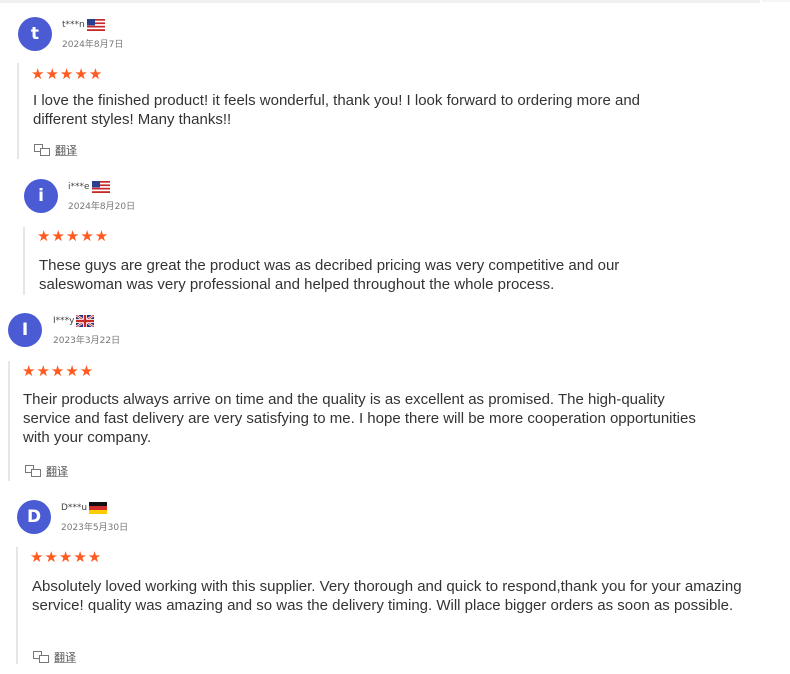 Image resolution: width=790 pixels, height=674 pixels. I want to click on reviewer-name-text: I***y, so click(64, 321).